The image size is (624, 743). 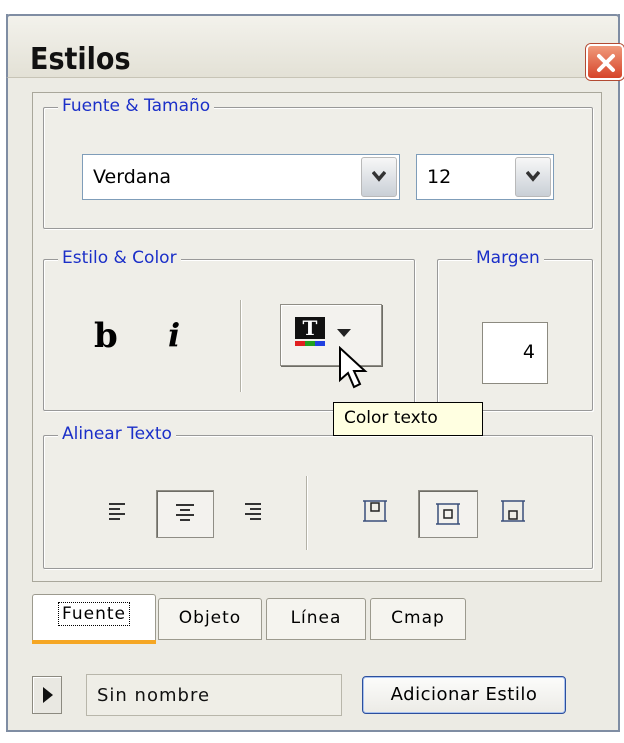 What do you see at coordinates (513, 511) in the screenshot?
I see `align-bottom-icon` at bounding box center [513, 511].